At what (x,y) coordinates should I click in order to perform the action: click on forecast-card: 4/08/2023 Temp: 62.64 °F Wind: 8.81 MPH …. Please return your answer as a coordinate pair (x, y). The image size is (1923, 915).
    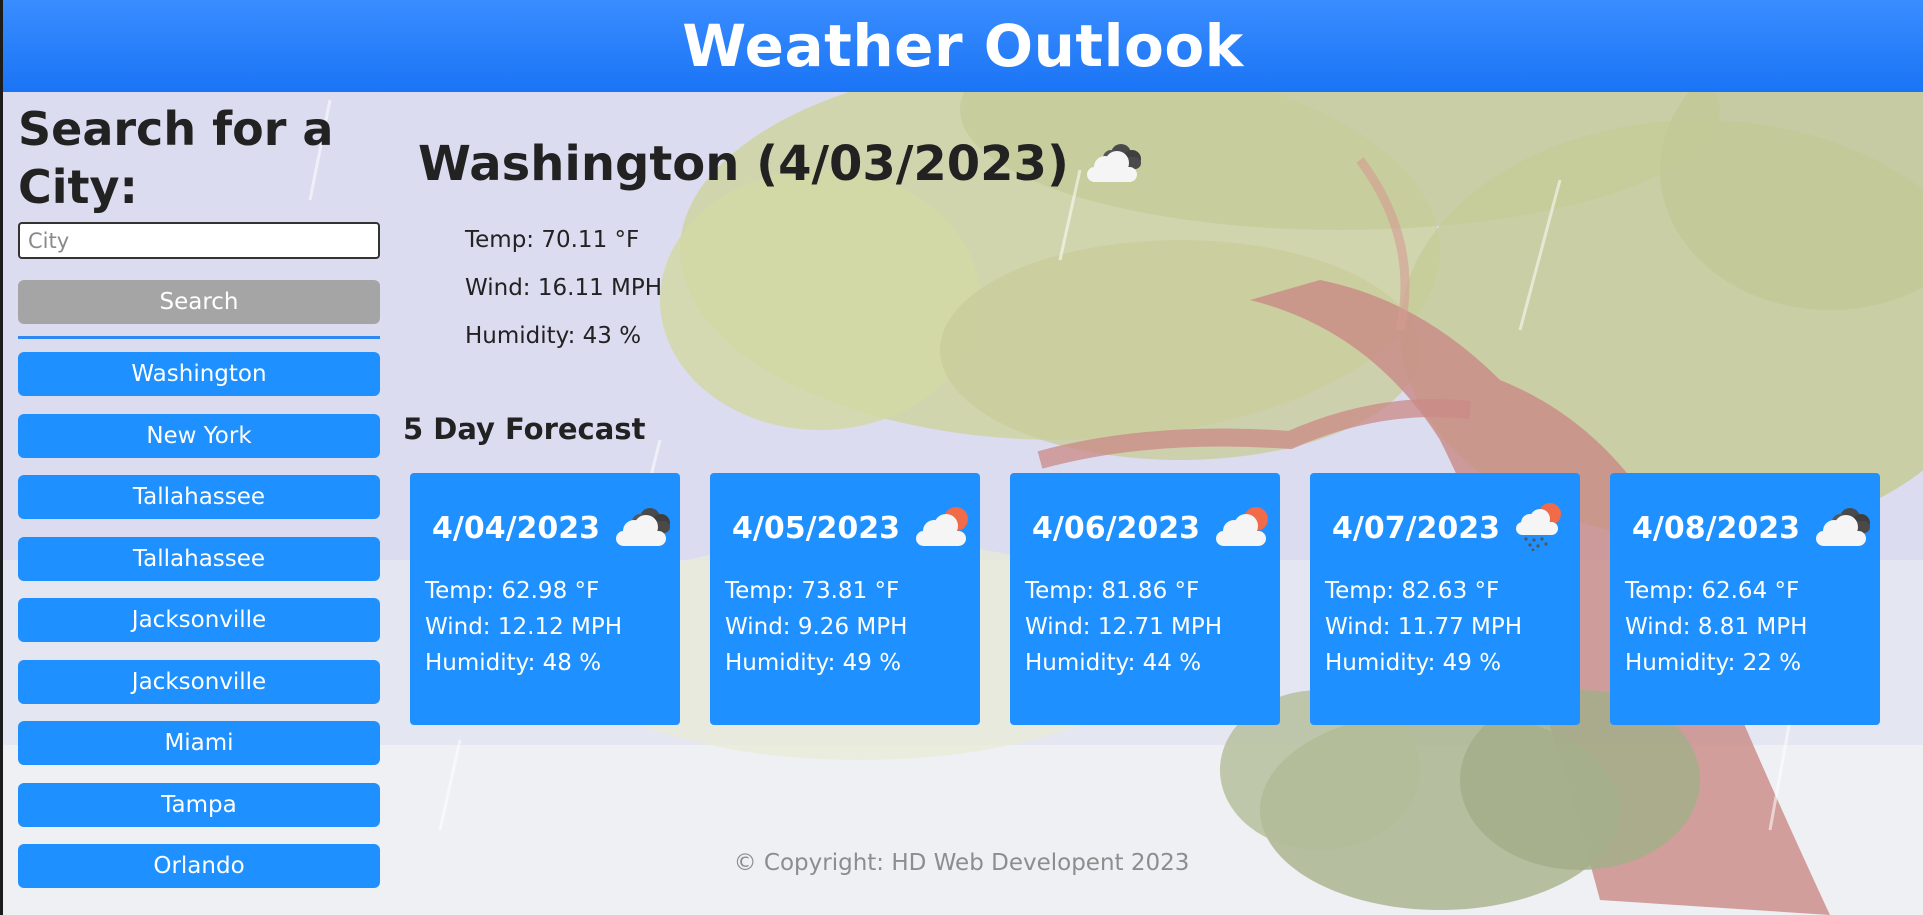
    Looking at the image, I should click on (1745, 599).